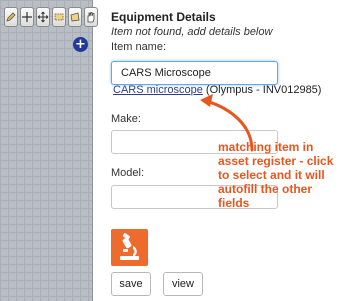 Image resolution: width=338 pixels, height=301 pixels. Describe the element at coordinates (158, 90) in the screenshot. I see `matching-item-link: CARS microscope` at that location.